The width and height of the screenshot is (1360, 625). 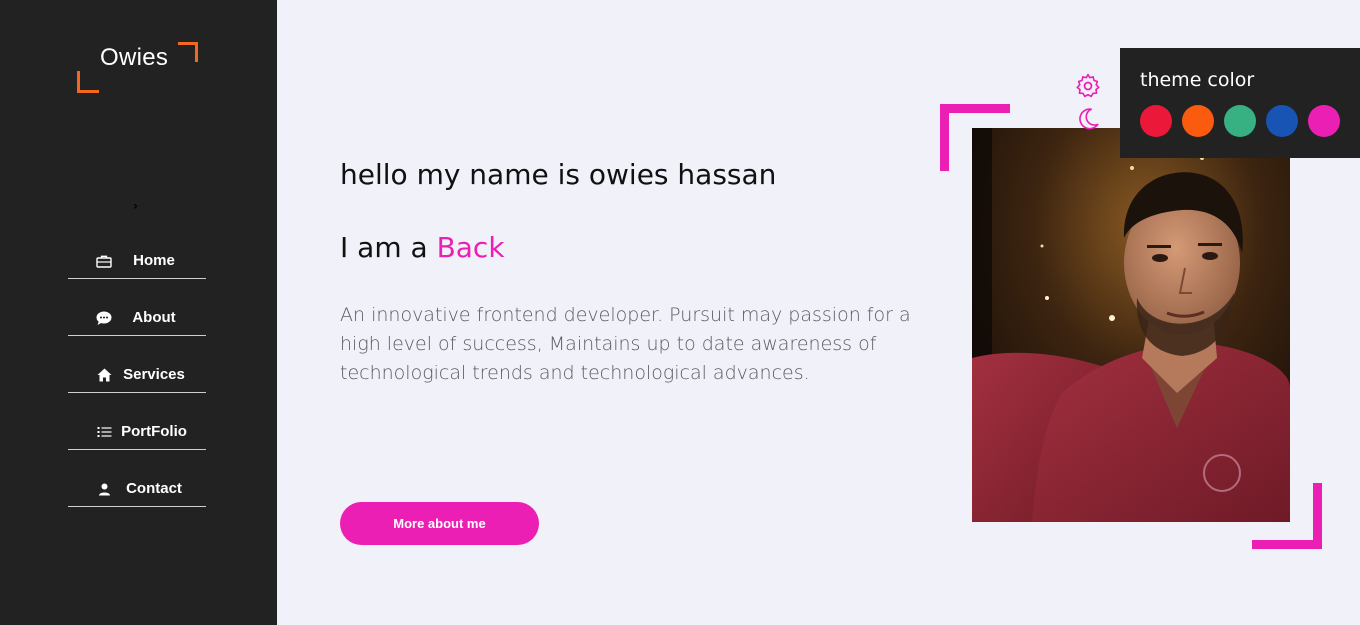 What do you see at coordinates (134, 58) in the screenshot?
I see `logo-text: Owies` at bounding box center [134, 58].